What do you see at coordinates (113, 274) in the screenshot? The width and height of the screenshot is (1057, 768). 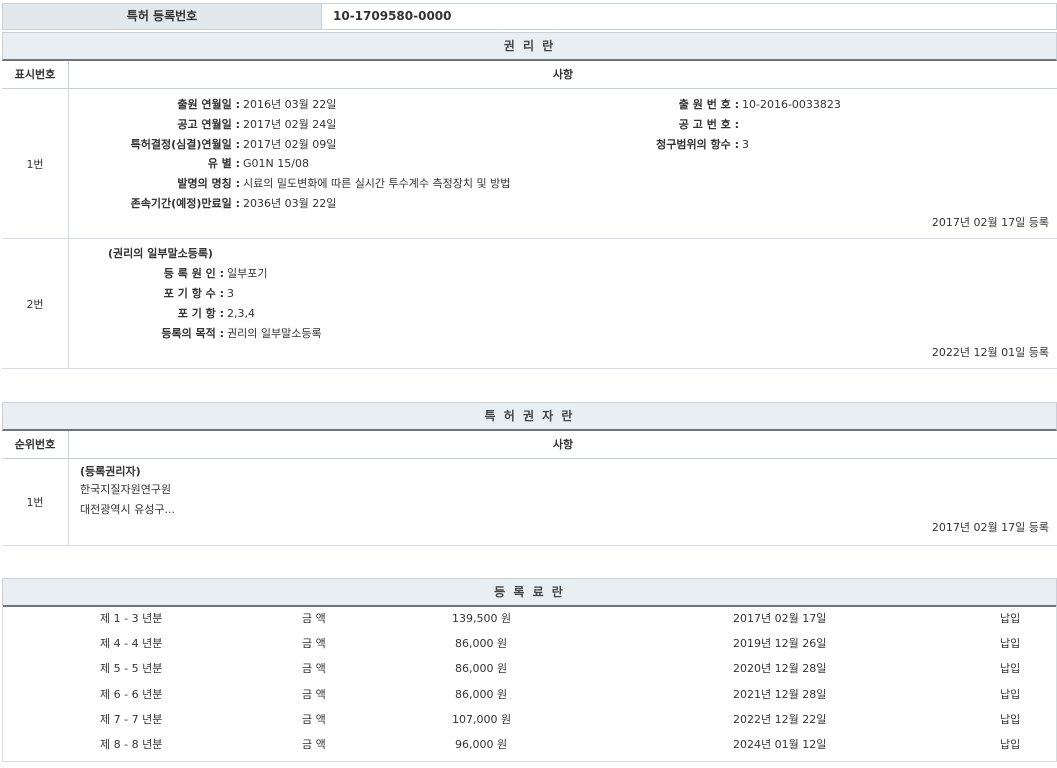 I see `rights-key: 등 록 원 인 :` at bounding box center [113, 274].